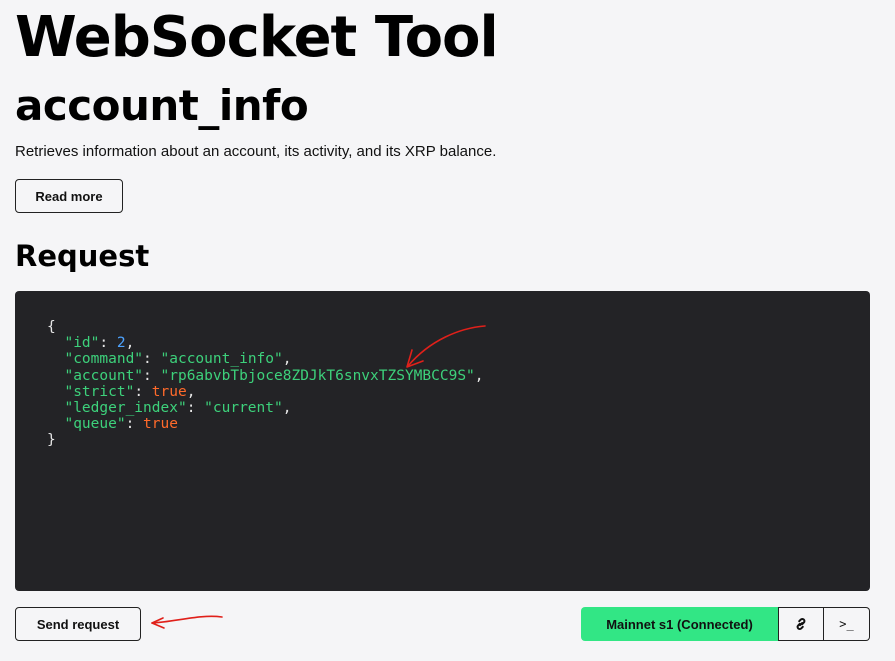 The width and height of the screenshot is (895, 661). Describe the element at coordinates (95, 424) in the screenshot. I see `code-key: "queue"` at that location.